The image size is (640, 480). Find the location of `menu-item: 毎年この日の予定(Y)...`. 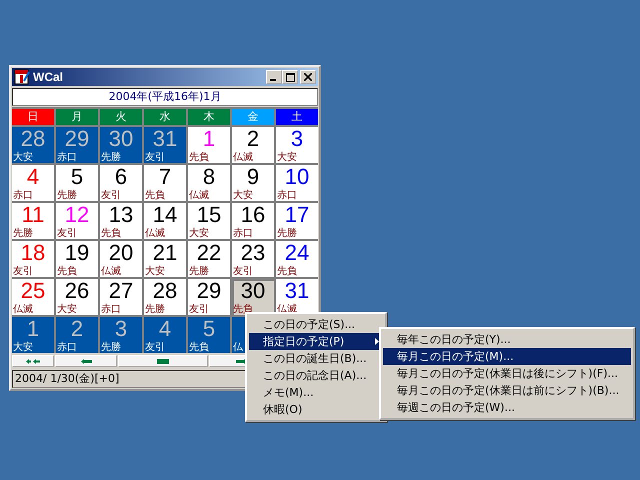

menu-item: 毎年この日の予定(Y)... is located at coordinates (507, 339).